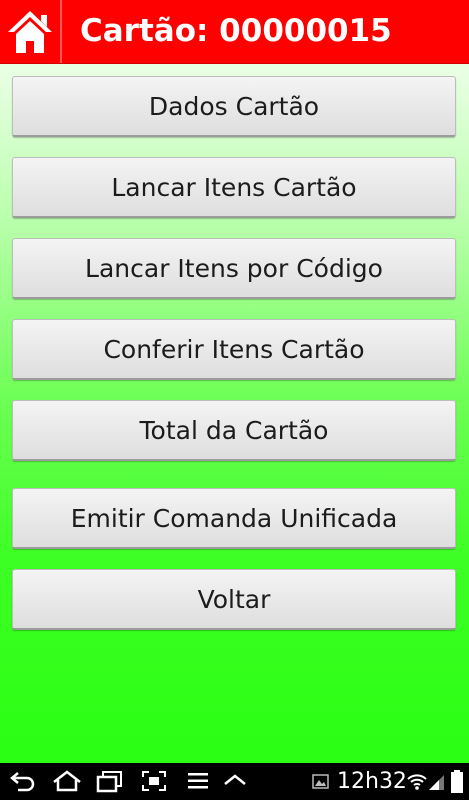 This screenshot has height=800, width=469. What do you see at coordinates (436, 782) in the screenshot?
I see `signal-icon` at bounding box center [436, 782].